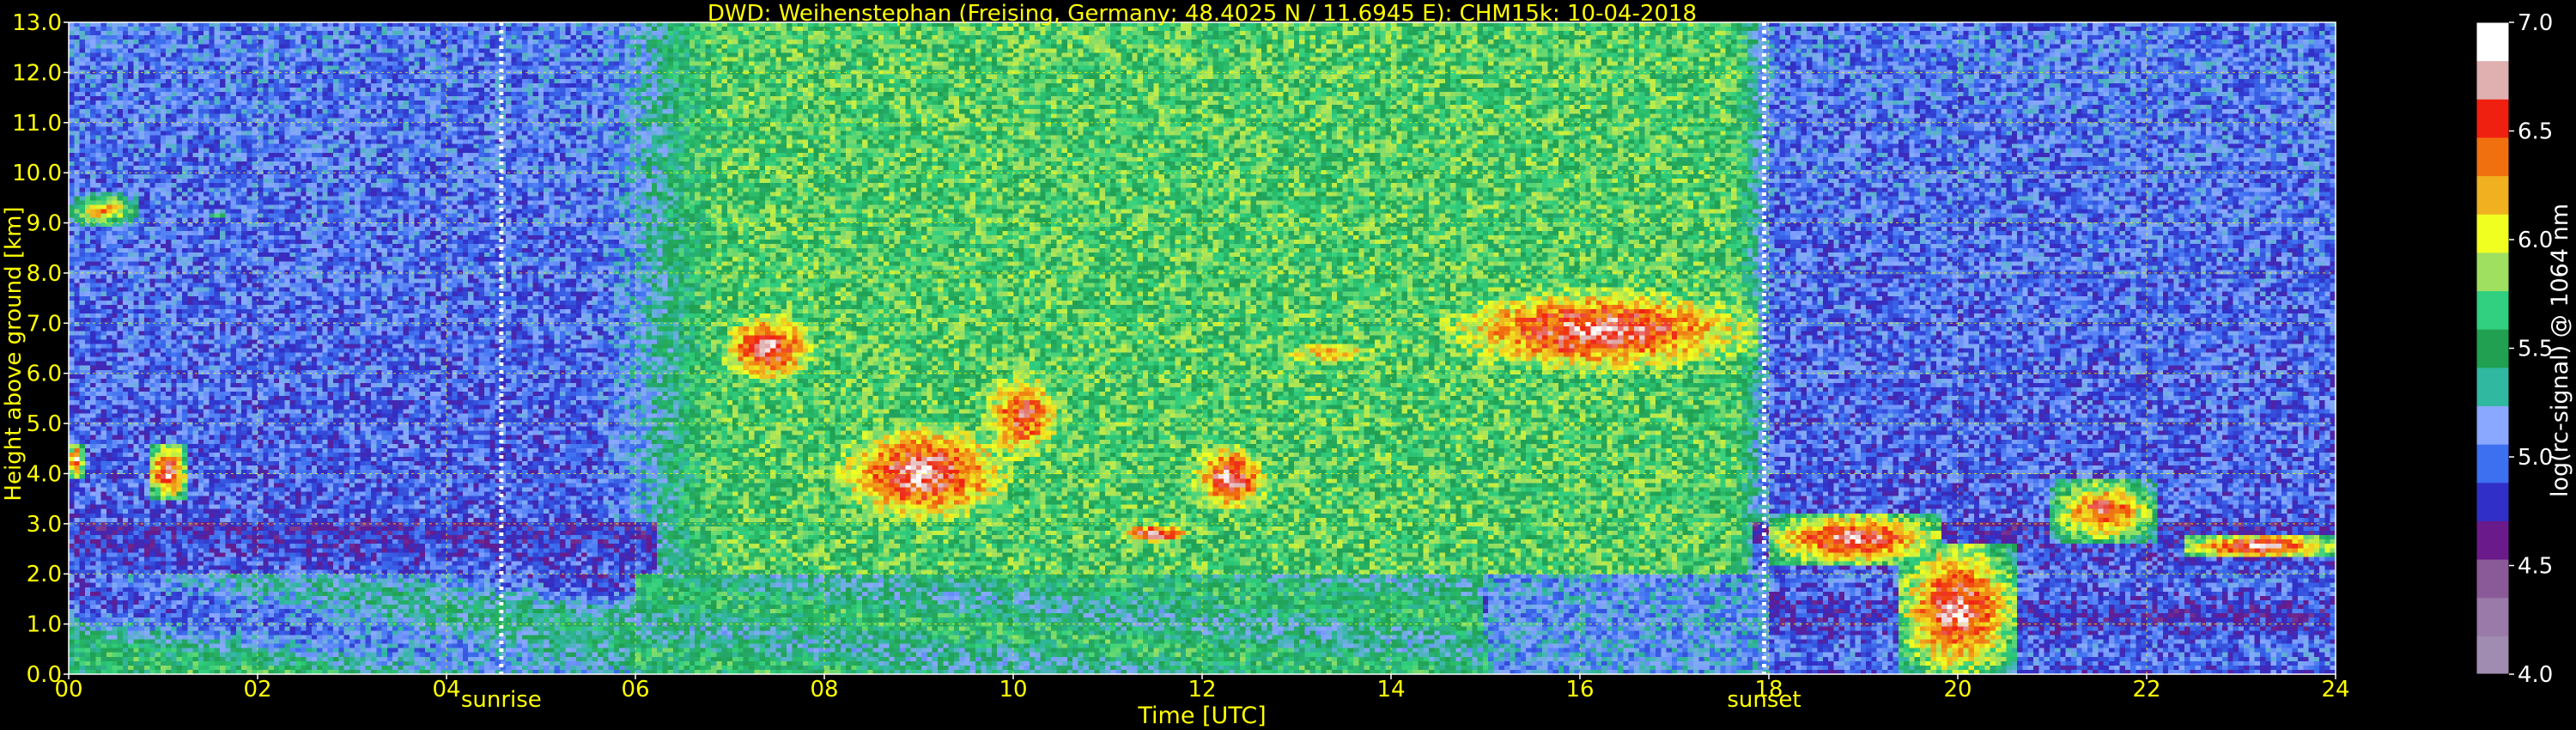 This screenshot has width=2576, height=730. Describe the element at coordinates (44, 274) in the screenshot. I see `y-tick-label: 8.0` at that location.